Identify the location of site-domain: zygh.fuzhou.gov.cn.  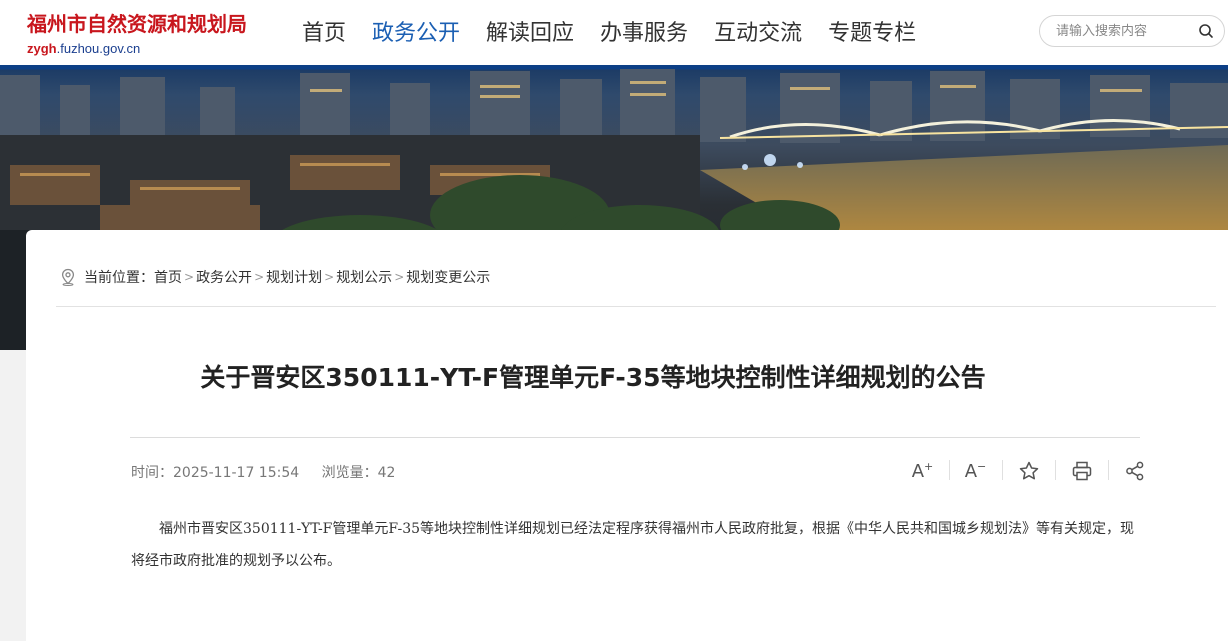
(137, 48).